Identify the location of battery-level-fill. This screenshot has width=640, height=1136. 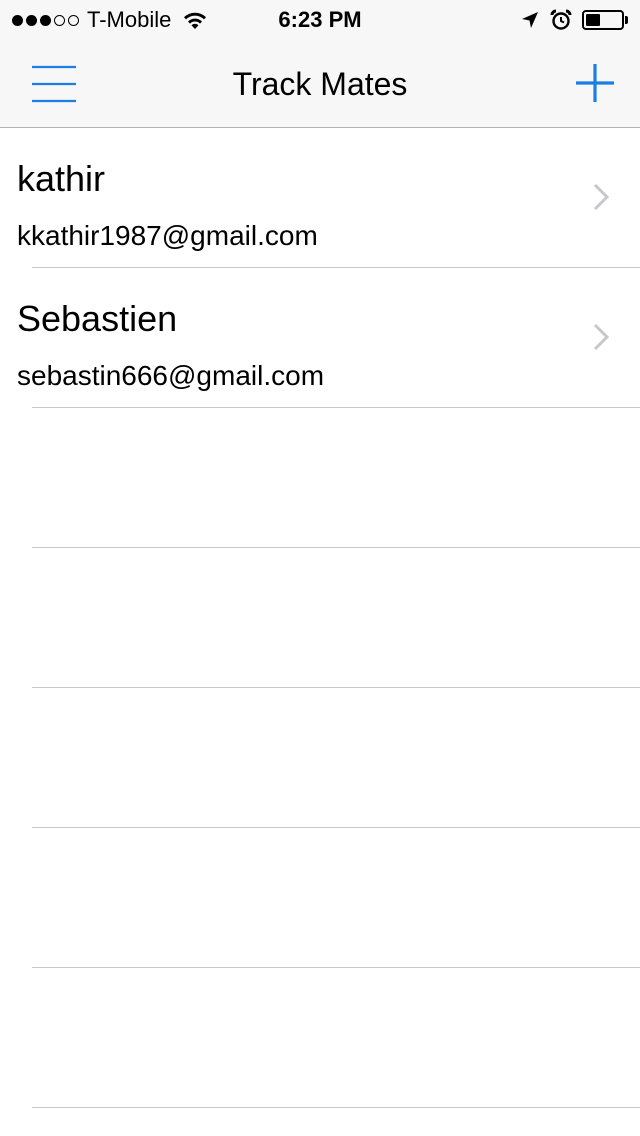
(593, 20).